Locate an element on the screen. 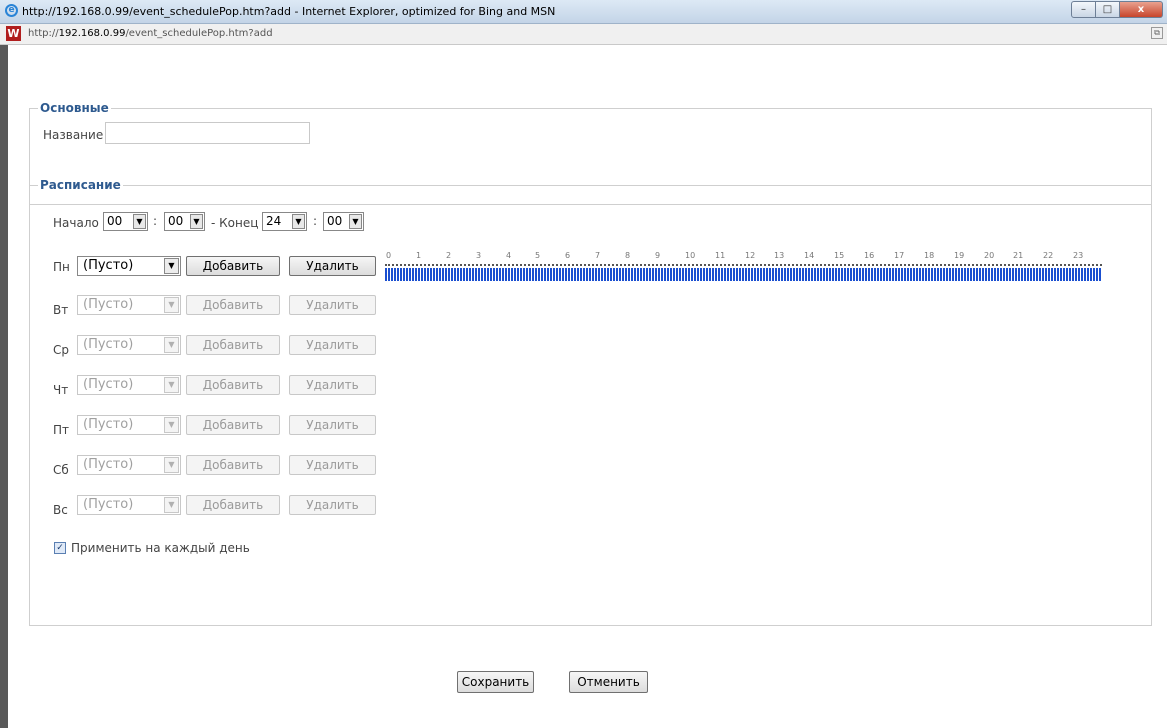 This screenshot has height=728, width=1167. day-label: Пн is located at coordinates (61, 267).